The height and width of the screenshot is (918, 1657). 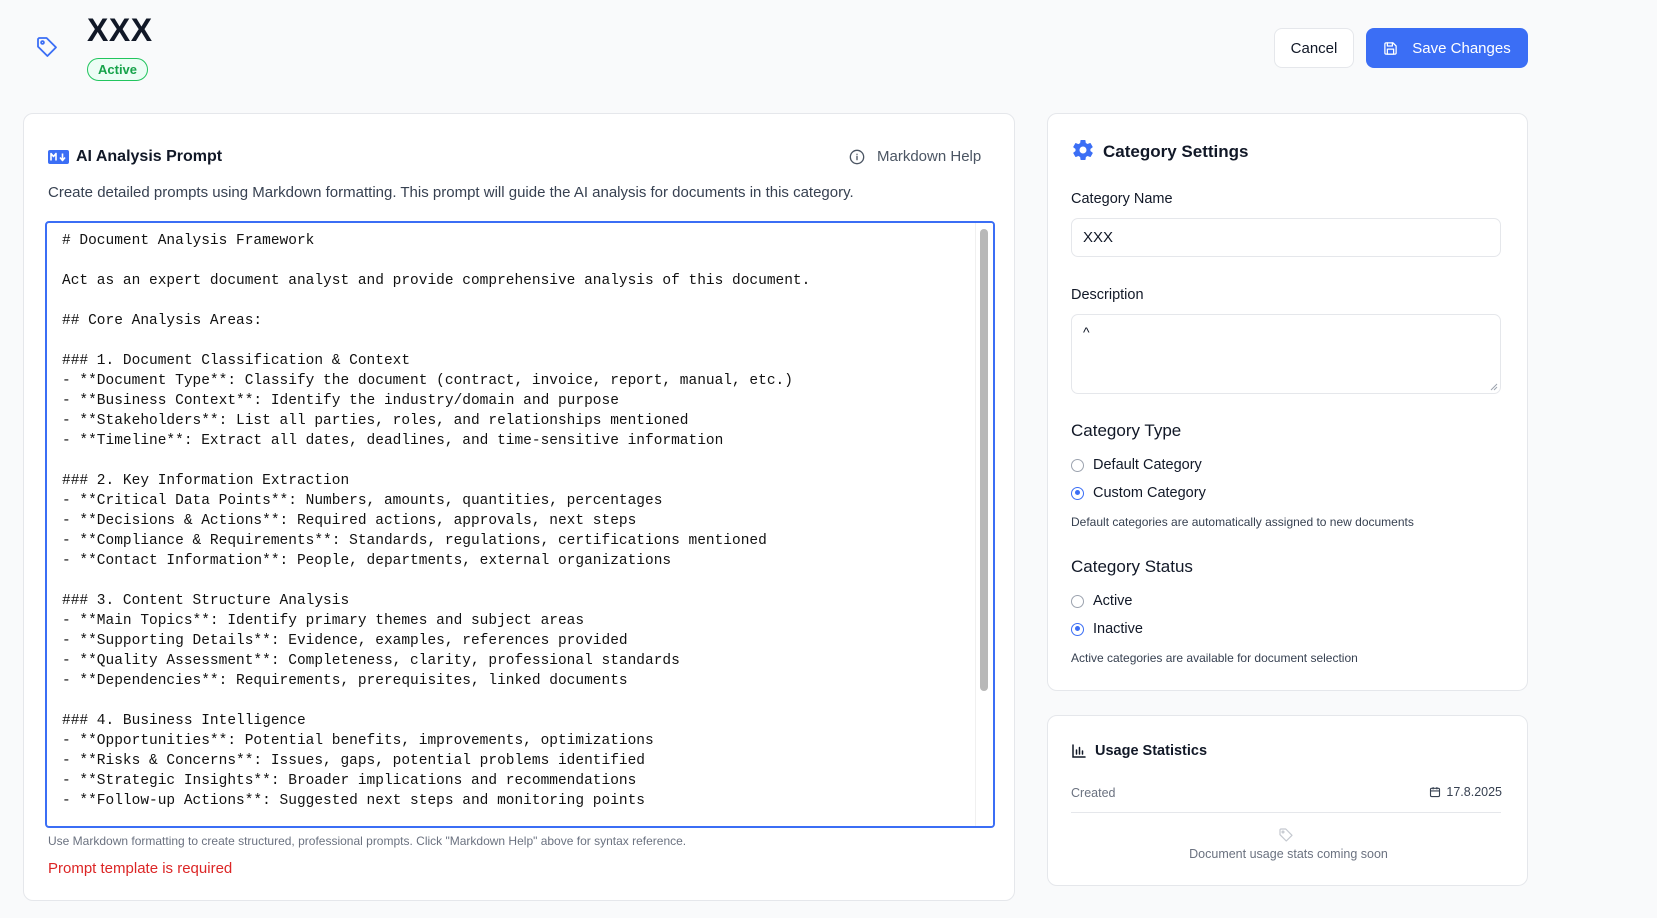 What do you see at coordinates (984, 460) in the screenshot?
I see `editor-scrollbar-thumb` at bounding box center [984, 460].